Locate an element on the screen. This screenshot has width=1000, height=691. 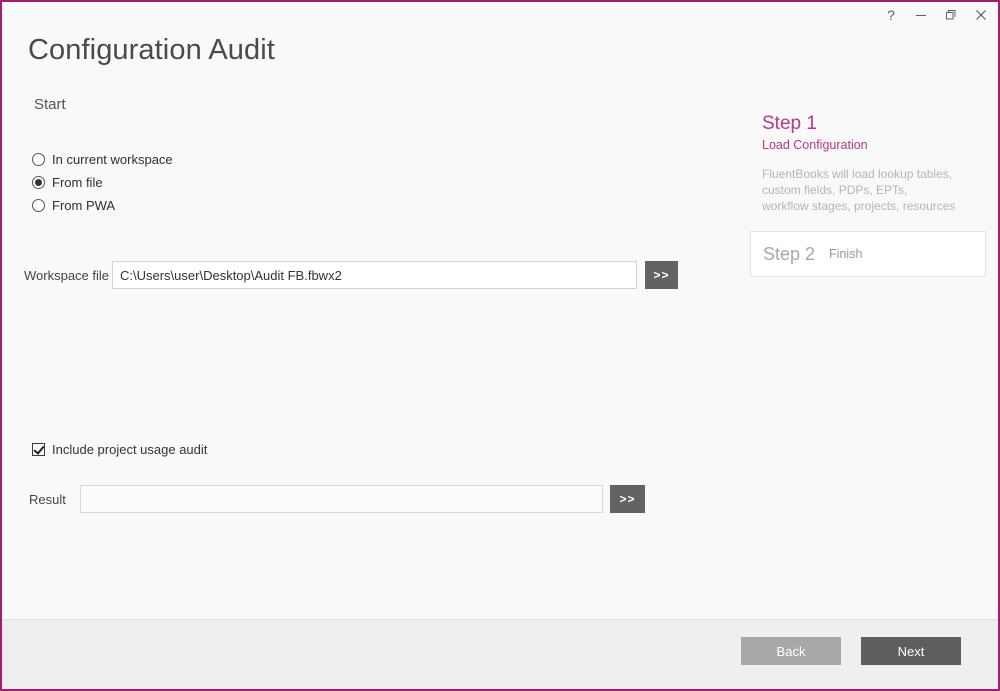
checkbox-label: Include project usage audit is located at coordinates (130, 449).